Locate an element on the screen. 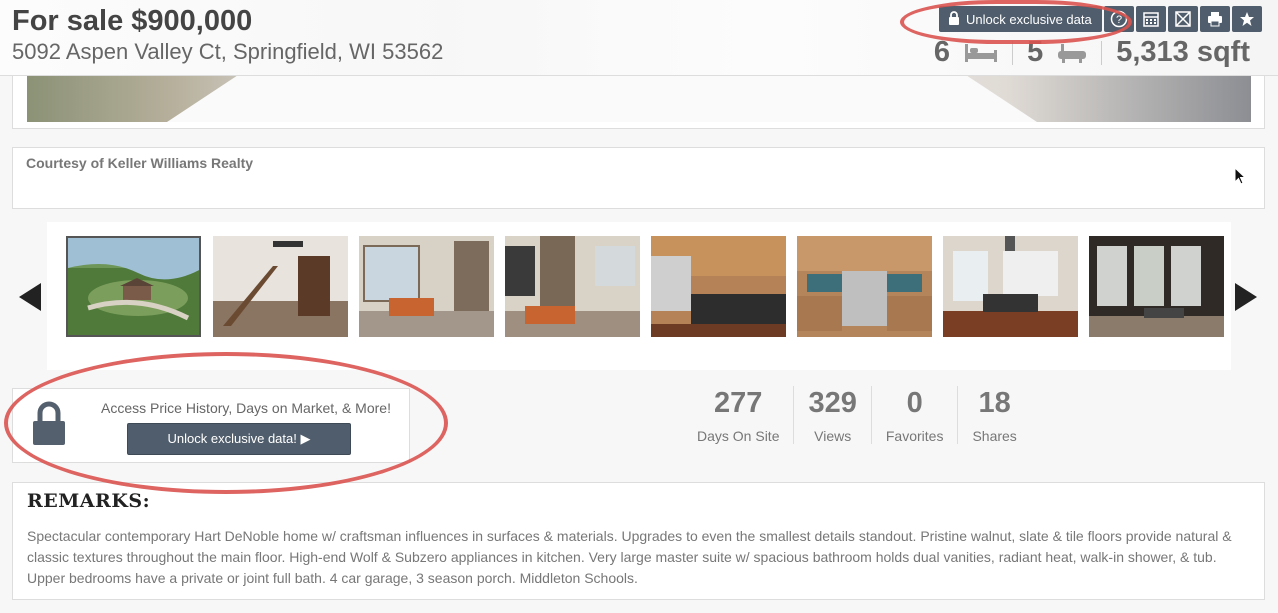 Image resolution: width=1278 pixels, height=613 pixels. property-summary: 6 5 5,313 sqft is located at coordinates (1092, 52).